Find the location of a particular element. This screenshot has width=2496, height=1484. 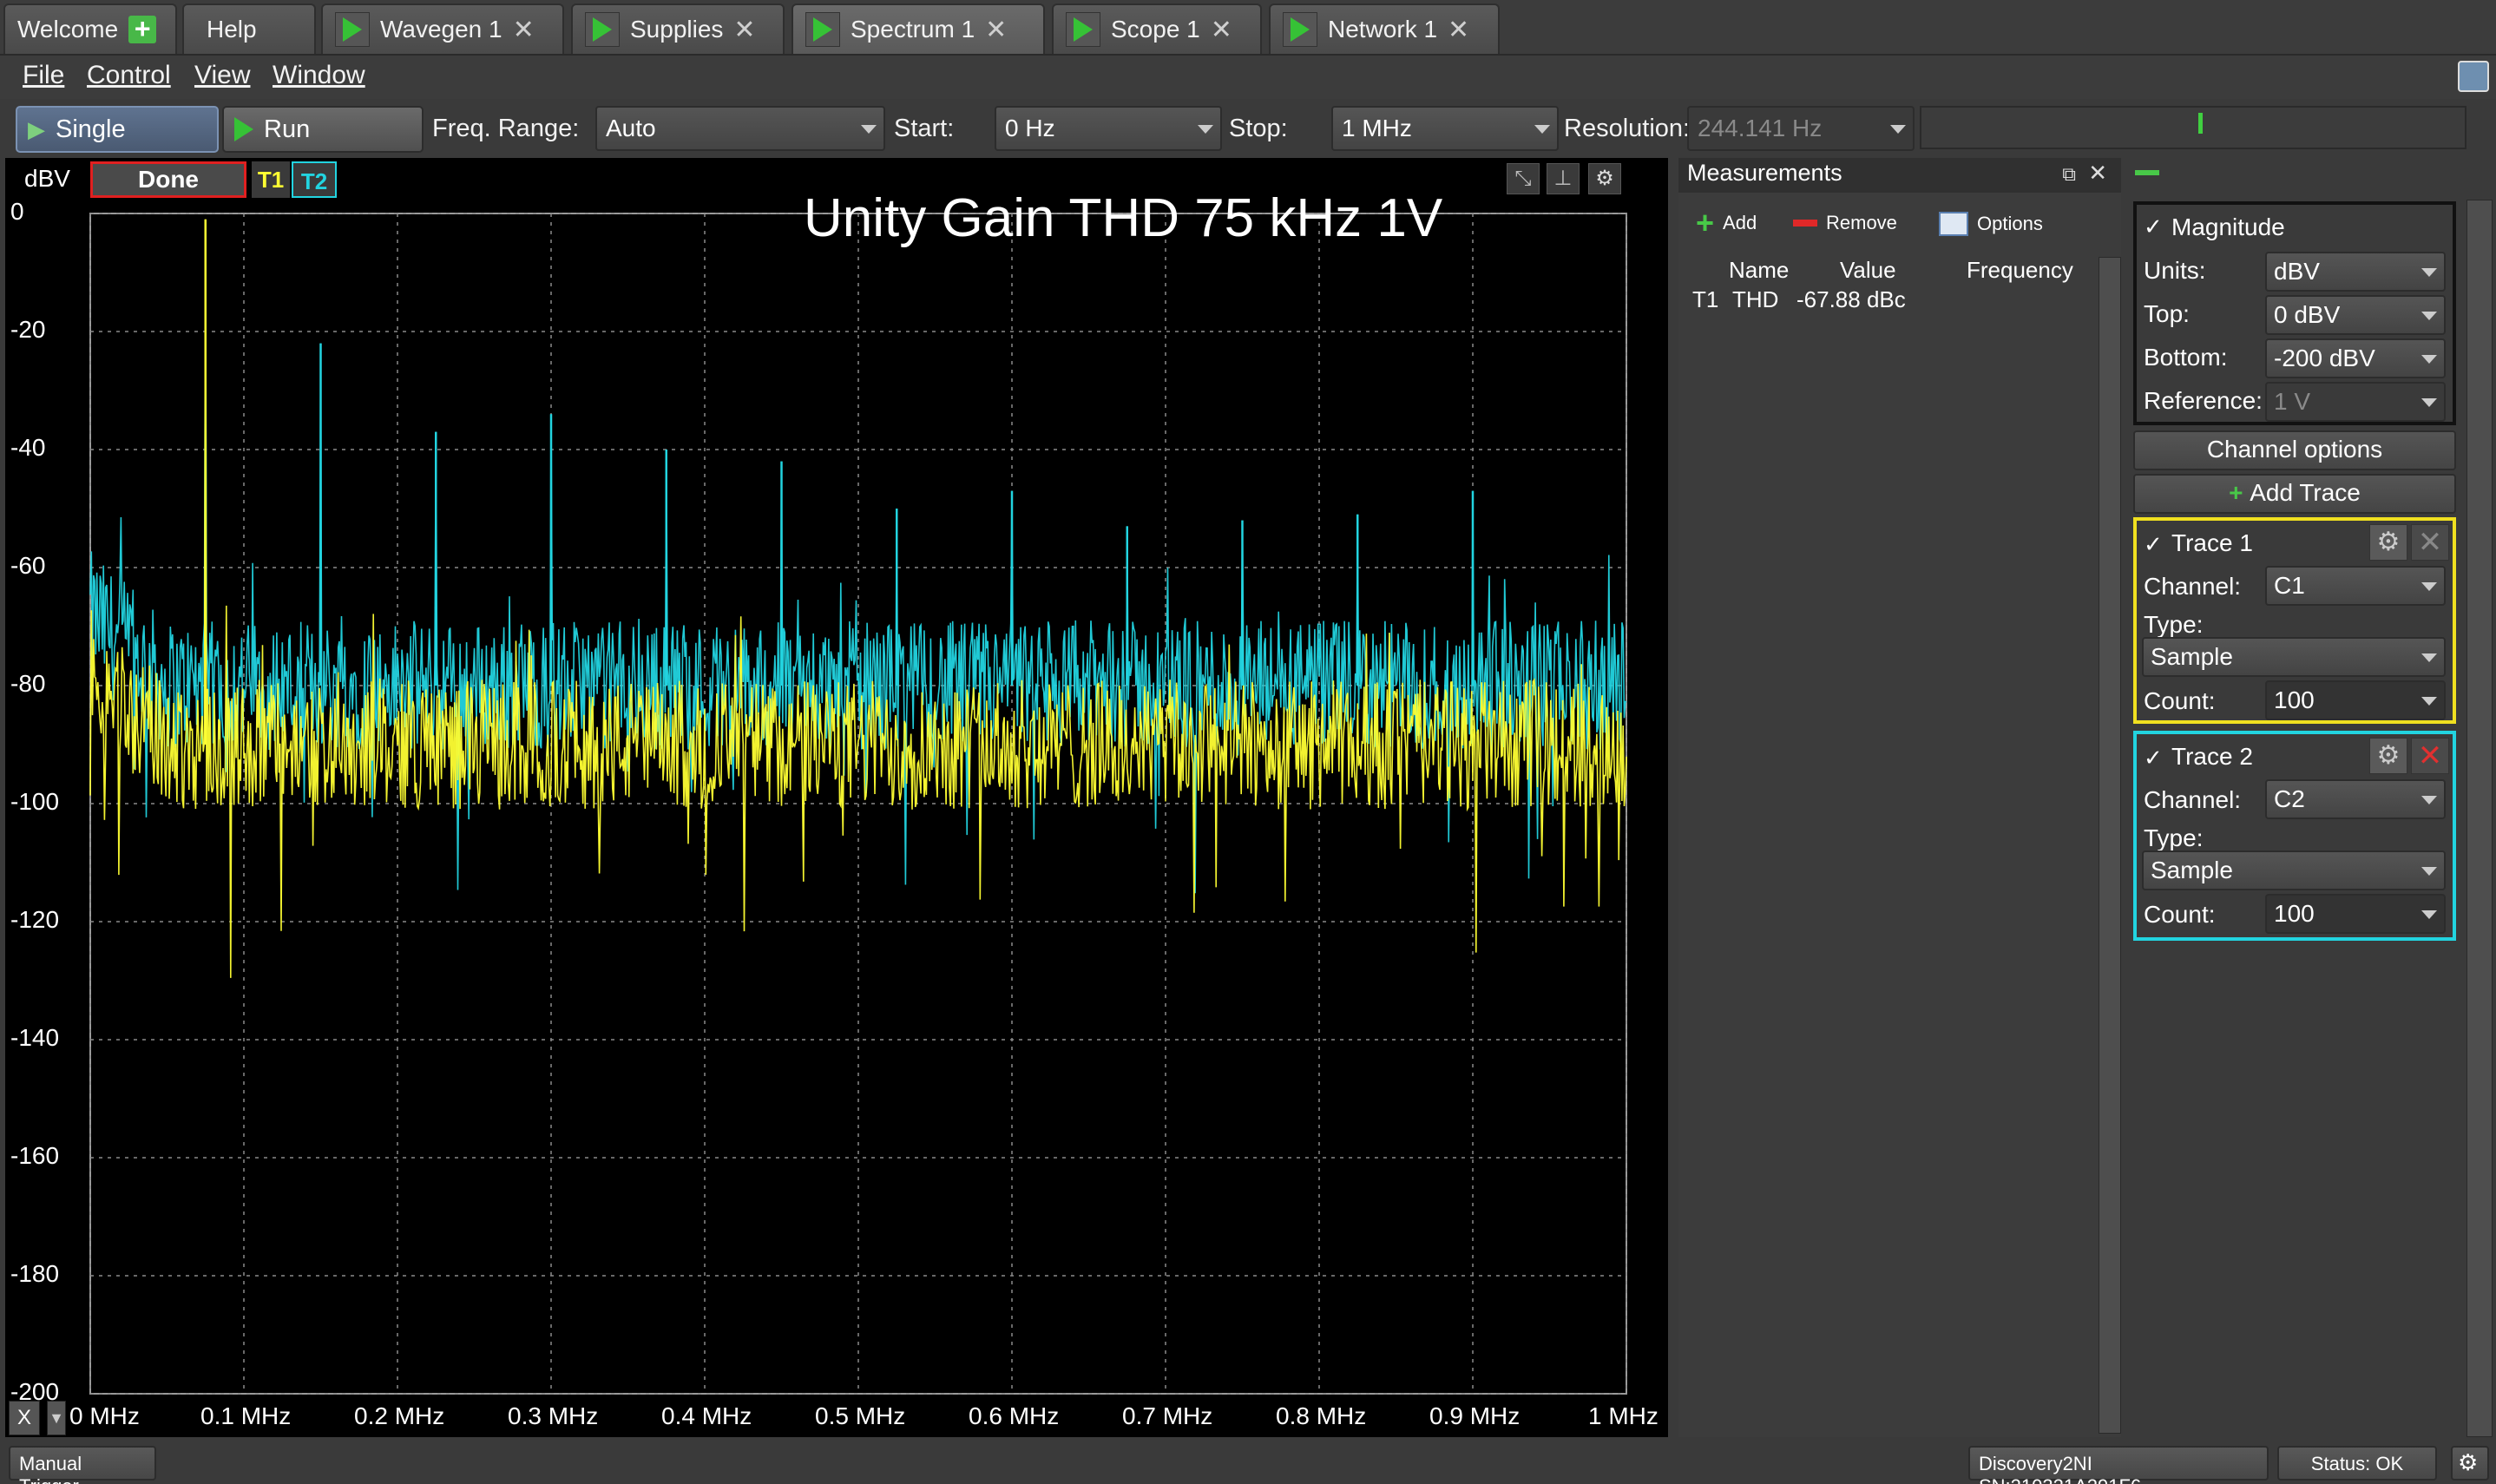

trace1-count-label: Count: is located at coordinates (2180, 700).